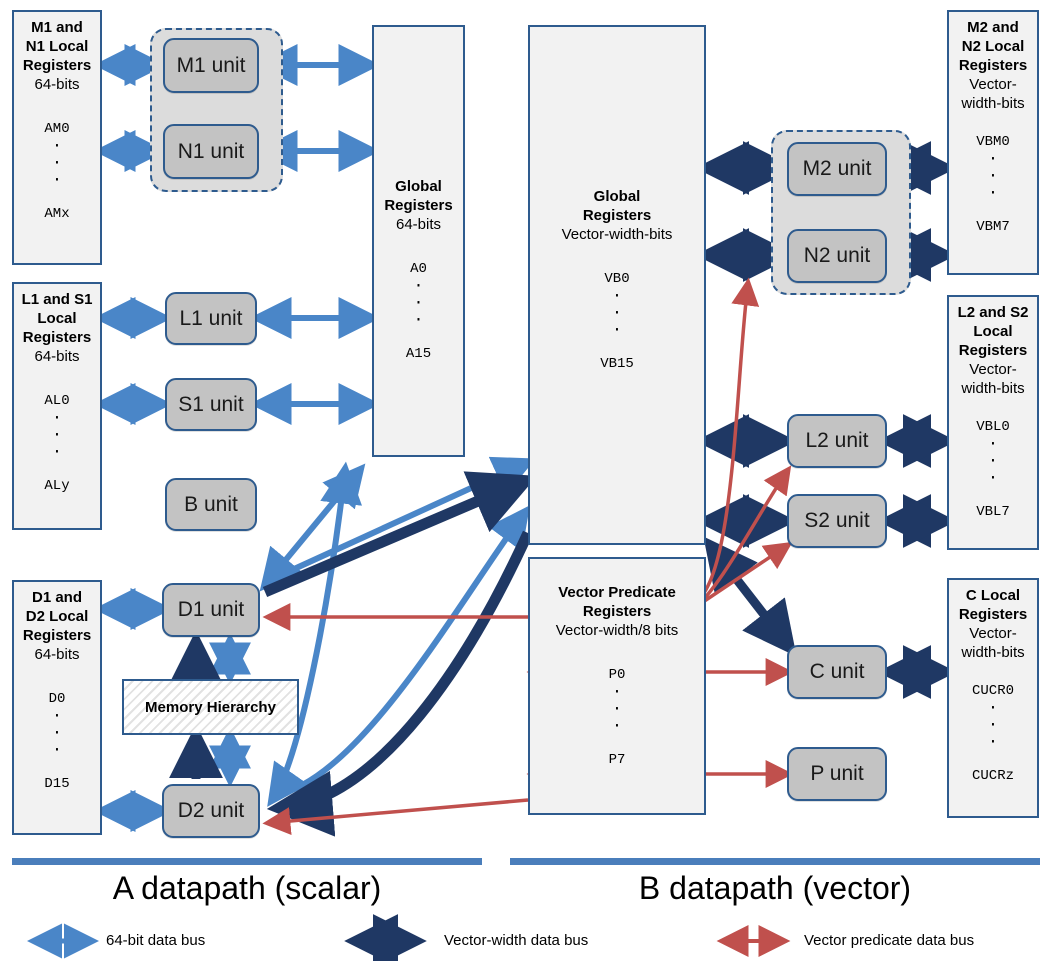 The height and width of the screenshot is (961, 1051). I want to click on memory-hierarchy: Memory Hierarchy, so click(210, 707).